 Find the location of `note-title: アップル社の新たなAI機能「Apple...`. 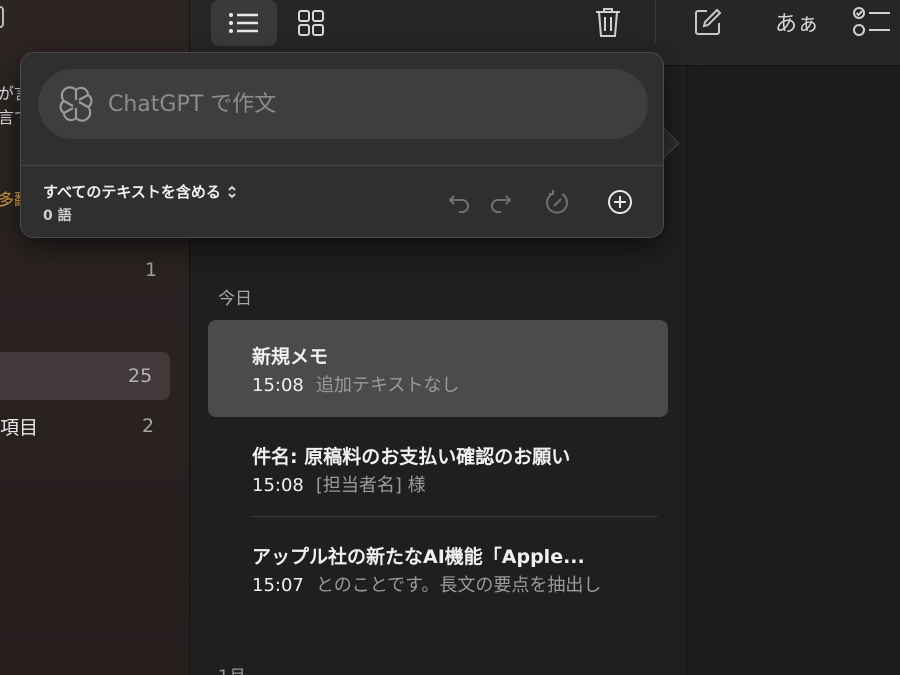

note-title: アップル社の新たなAI機能「Apple... is located at coordinates (418, 557).